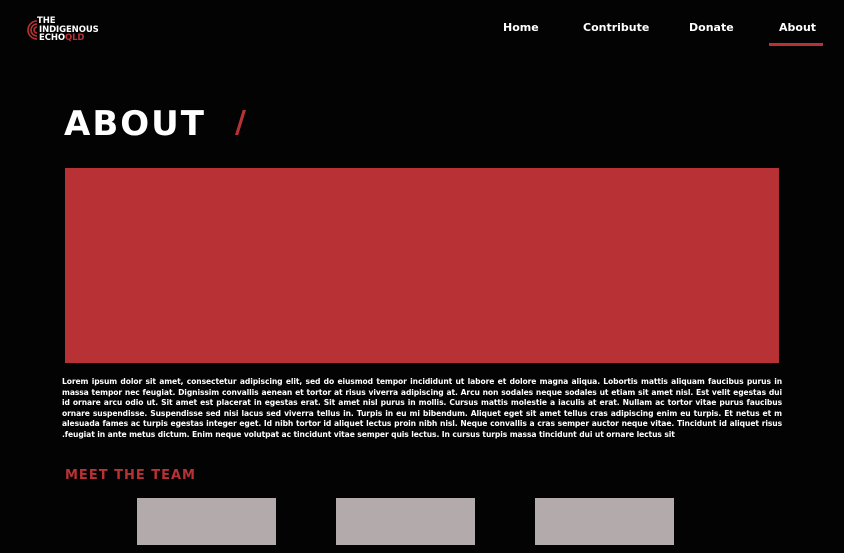 The width and height of the screenshot is (844, 553). I want to click on nav-active-indicator, so click(796, 44).